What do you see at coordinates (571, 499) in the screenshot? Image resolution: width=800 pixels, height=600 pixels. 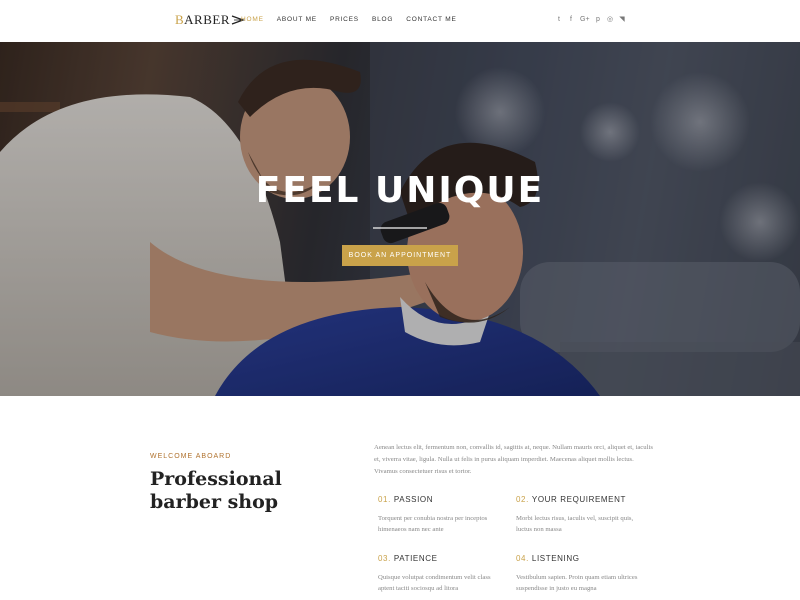 I see `feature-title: 02. YOUR REQUIREMENT` at bounding box center [571, 499].